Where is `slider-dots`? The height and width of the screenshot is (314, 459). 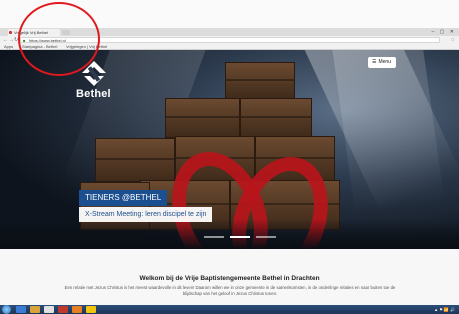 slider-dots is located at coordinates (244, 237).